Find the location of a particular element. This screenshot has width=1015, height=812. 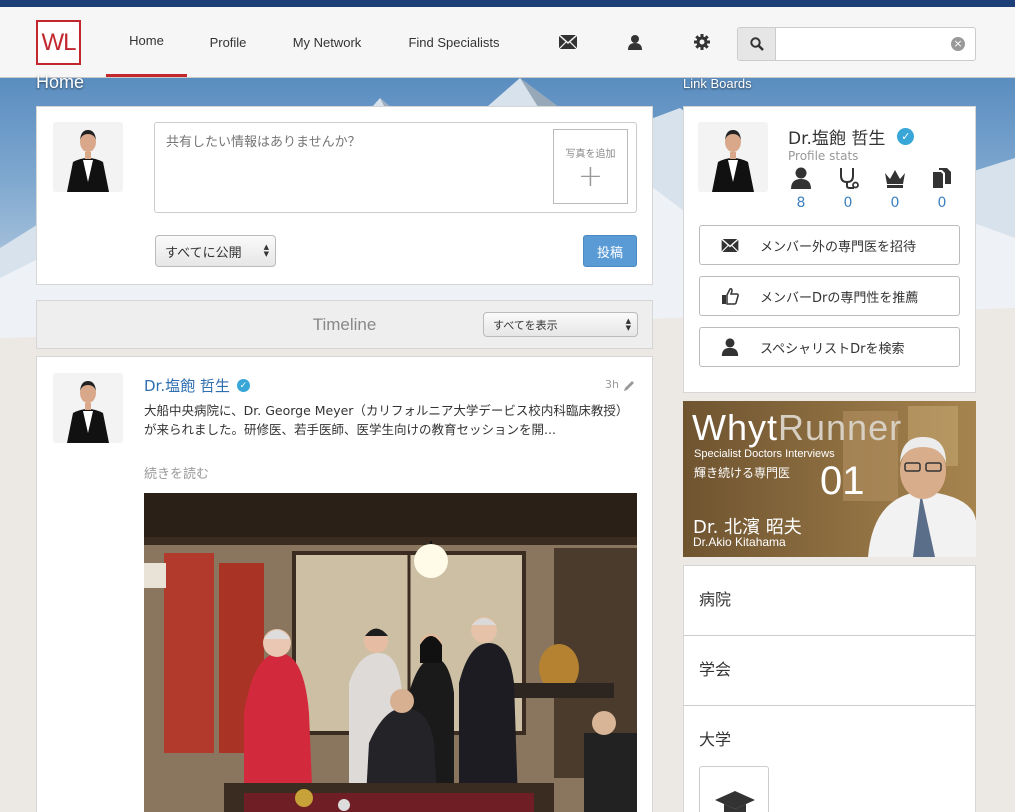

compose-box: 写真を追加 + is located at coordinates (395, 167).